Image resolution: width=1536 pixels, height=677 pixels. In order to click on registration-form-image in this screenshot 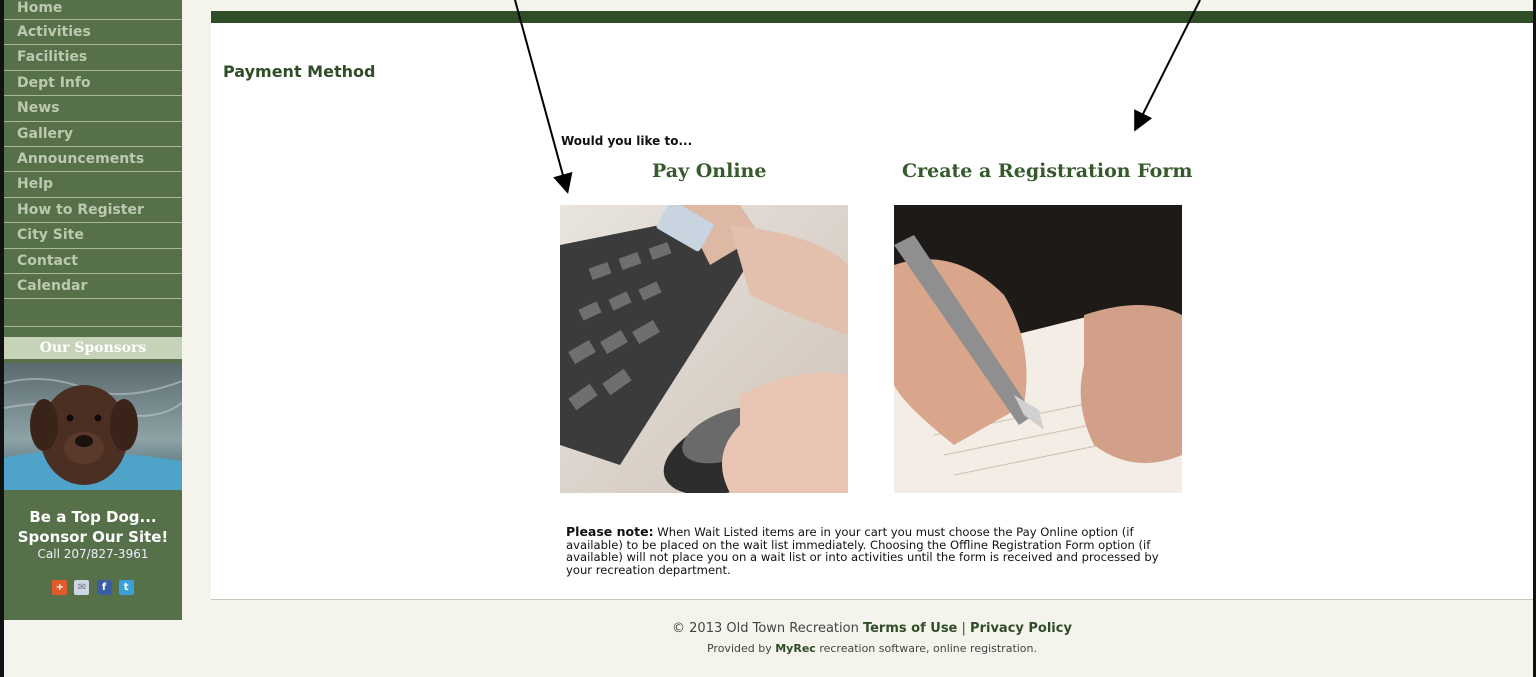, I will do `click(1038, 349)`.